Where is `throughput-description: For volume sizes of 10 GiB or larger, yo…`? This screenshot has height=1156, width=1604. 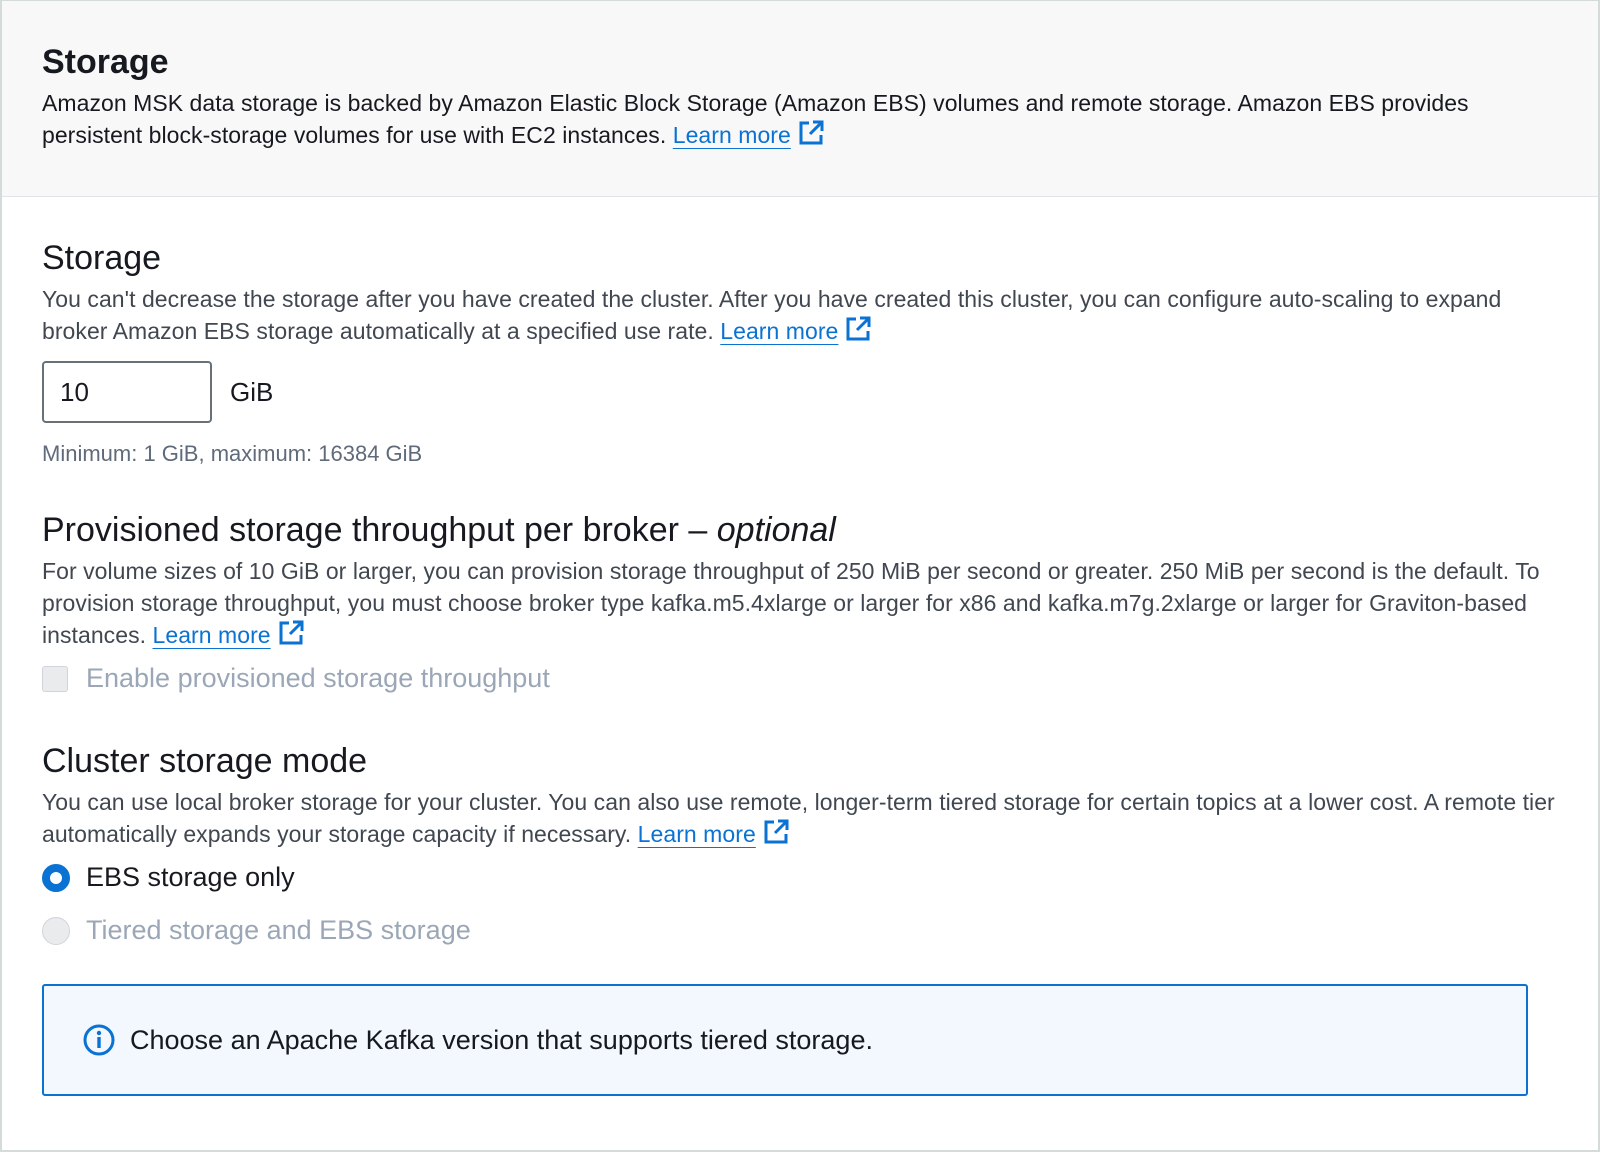
throughput-description: For volume sizes of 10 GiB or larger, yo… is located at coordinates (800, 603).